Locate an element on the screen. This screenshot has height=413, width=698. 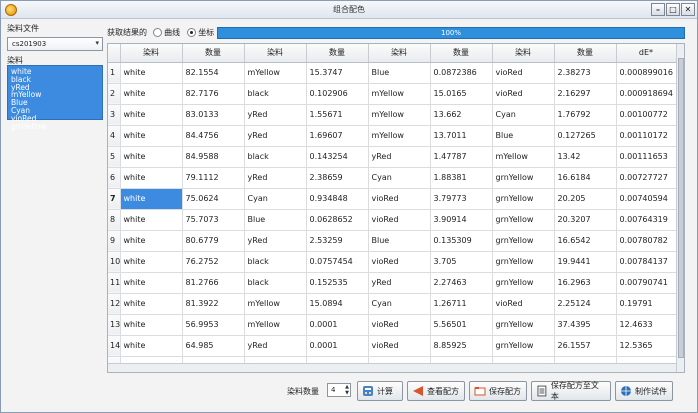
table-cell: 0.00784137 is located at coordinates (646, 262).